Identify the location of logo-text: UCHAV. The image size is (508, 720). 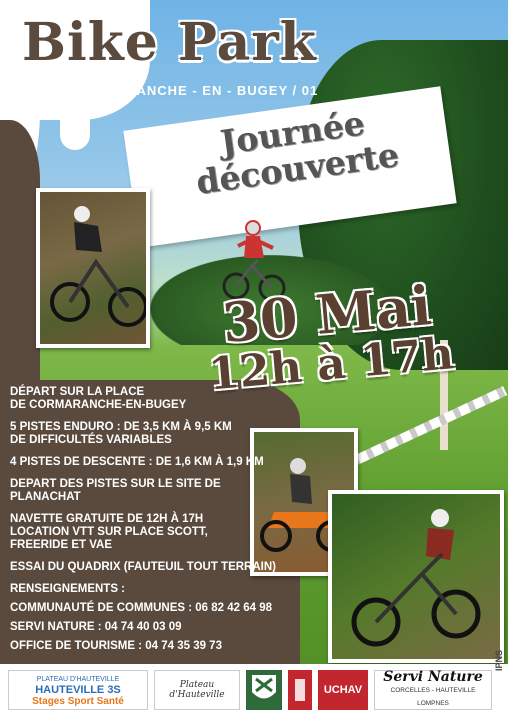
(343, 690).